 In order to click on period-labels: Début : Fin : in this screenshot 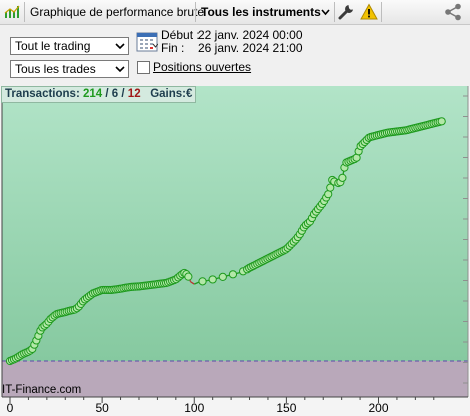, I will do `click(180, 42)`.